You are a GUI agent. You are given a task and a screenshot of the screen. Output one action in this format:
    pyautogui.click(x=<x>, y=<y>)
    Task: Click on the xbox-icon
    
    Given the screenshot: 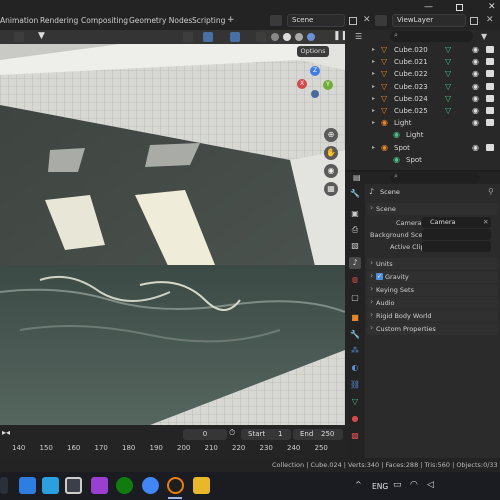 What is the action you would take?
    pyautogui.click(x=124, y=485)
    